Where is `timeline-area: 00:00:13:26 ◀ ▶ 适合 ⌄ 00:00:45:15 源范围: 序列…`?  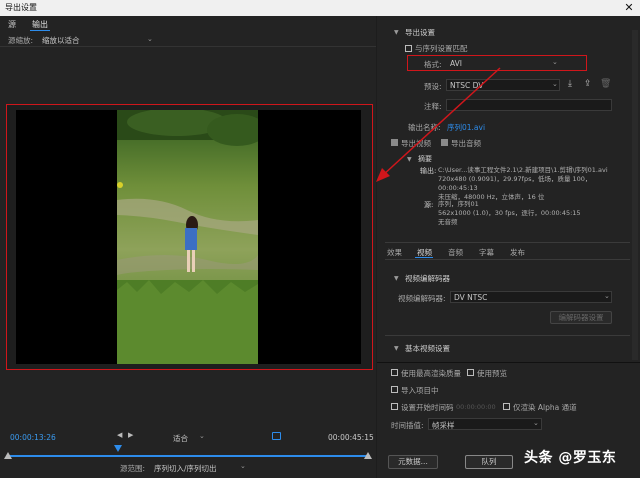
timeline-area: 00:00:13:26 ◀ ▶ 适合 ⌄ 00:00:45:15 源范围: 序列… is located at coordinates (188, 453).